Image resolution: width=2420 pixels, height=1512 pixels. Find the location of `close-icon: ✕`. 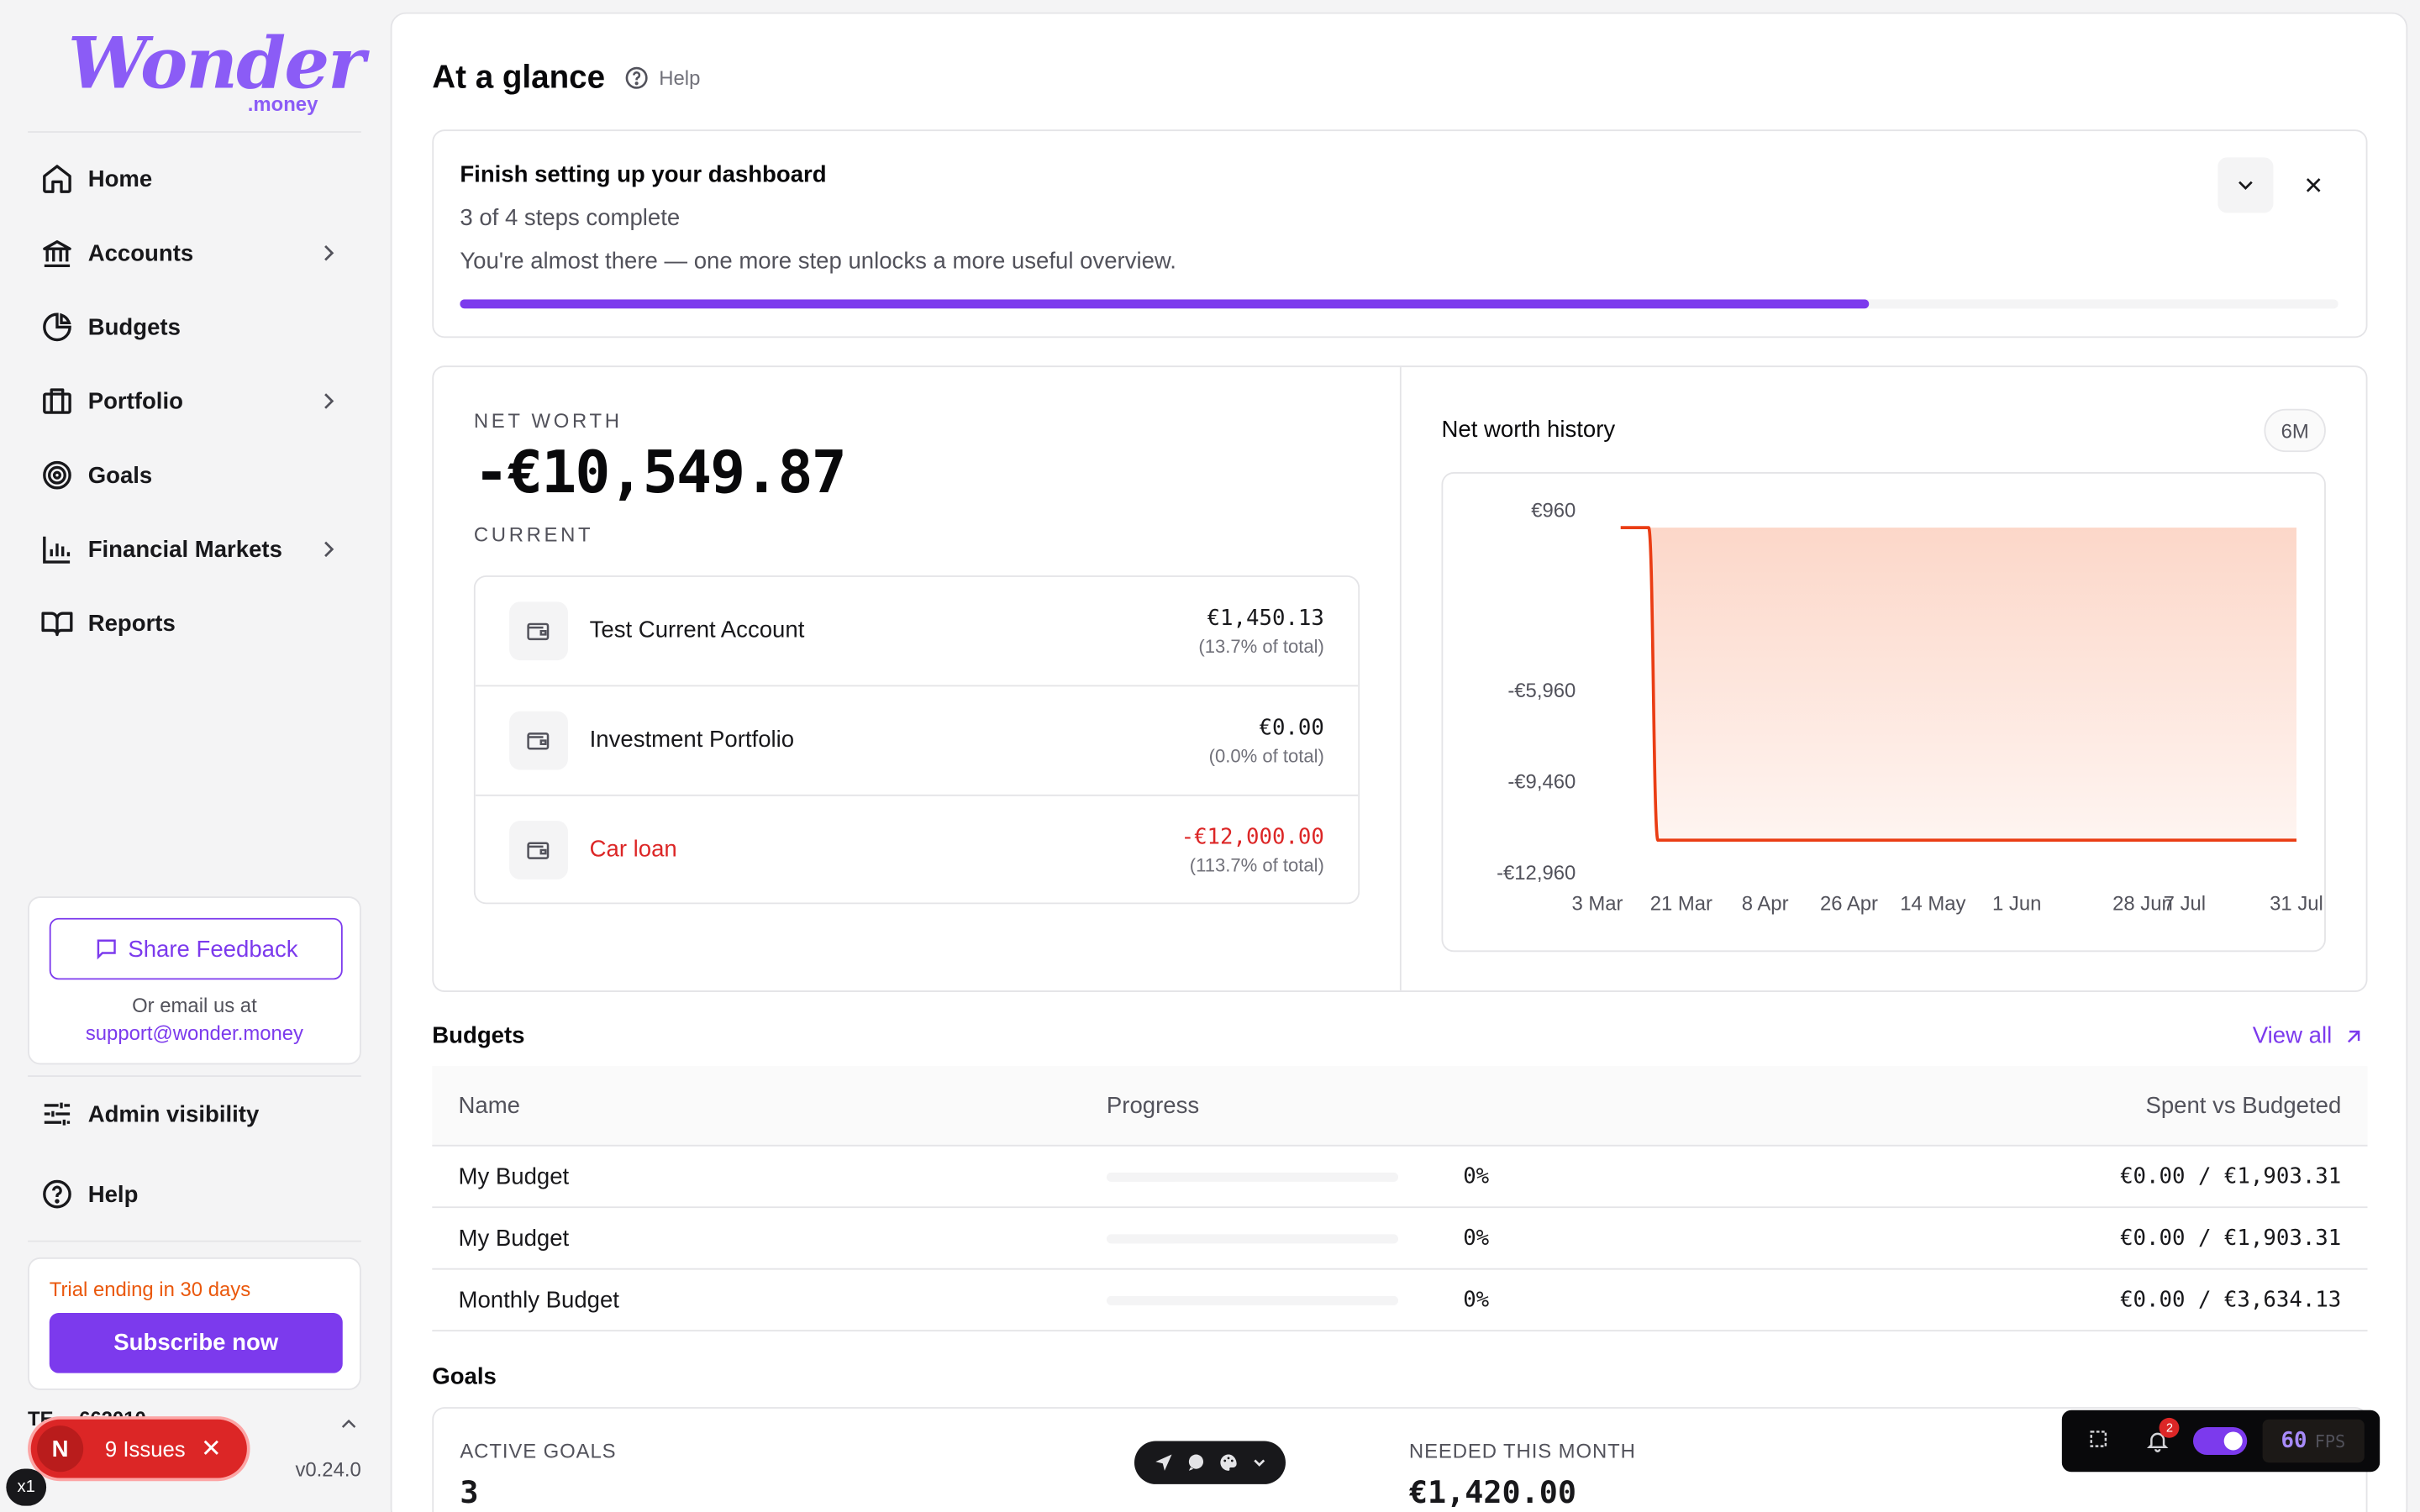

close-icon: ✕ is located at coordinates (211, 1448).